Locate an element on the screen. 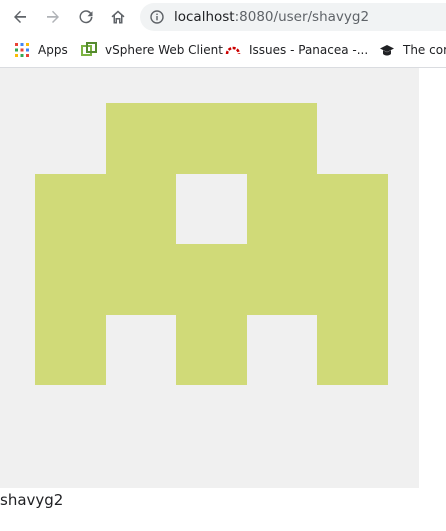 Image resolution: width=446 pixels, height=531 pixels. browser-toolbar: localhost:8080/user/shavyg2 is located at coordinates (223, 17).